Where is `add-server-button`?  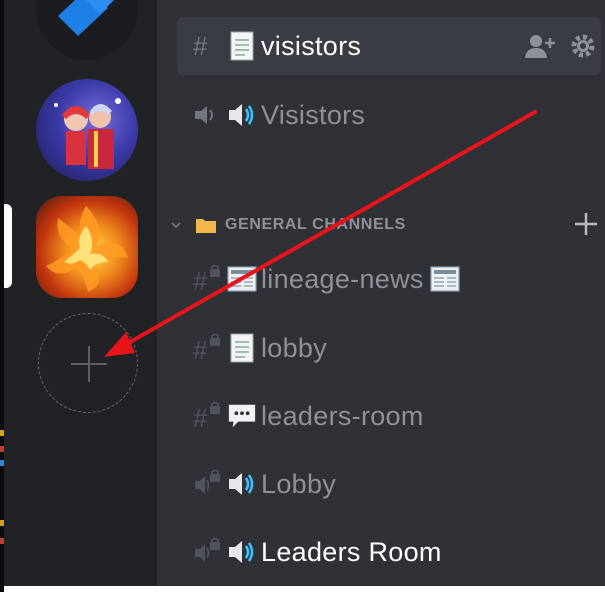 add-server-button is located at coordinates (88, 363).